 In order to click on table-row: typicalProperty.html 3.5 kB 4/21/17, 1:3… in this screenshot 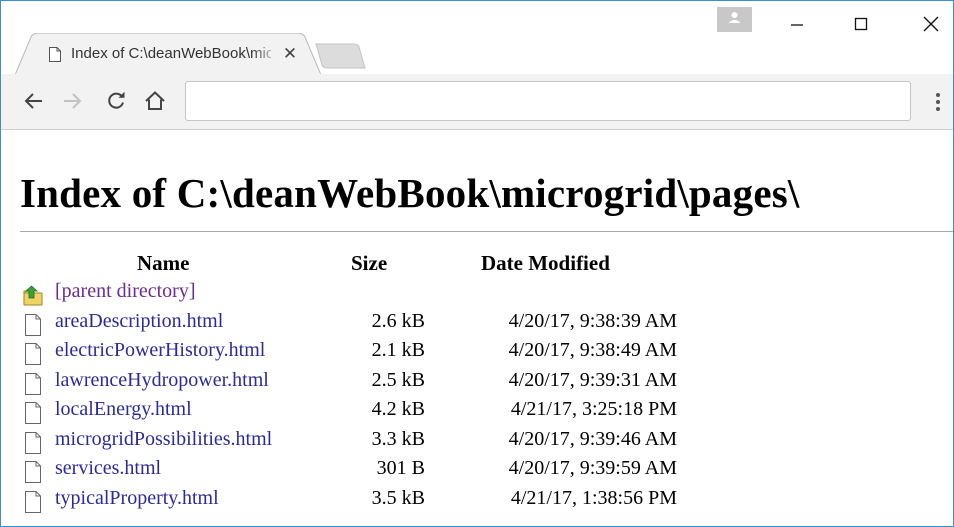, I will do `click(451, 500)`.